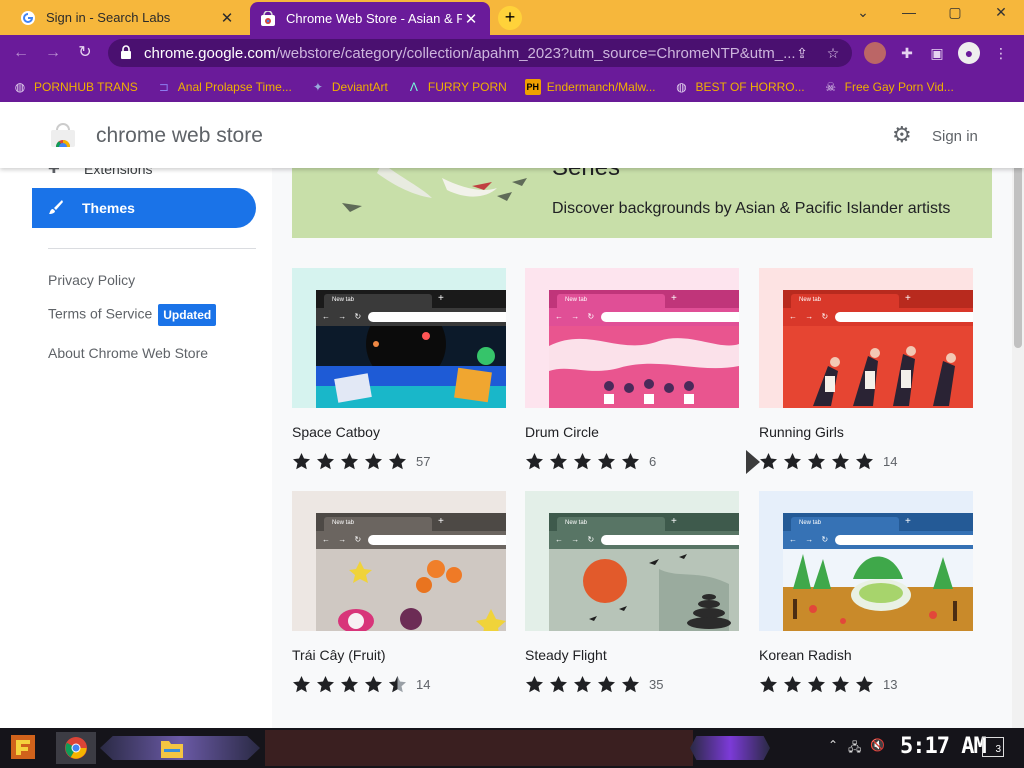 The width and height of the screenshot is (1024, 768). Describe the element at coordinates (179, 136) in the screenshot. I see `store-title: chrome web store` at that location.